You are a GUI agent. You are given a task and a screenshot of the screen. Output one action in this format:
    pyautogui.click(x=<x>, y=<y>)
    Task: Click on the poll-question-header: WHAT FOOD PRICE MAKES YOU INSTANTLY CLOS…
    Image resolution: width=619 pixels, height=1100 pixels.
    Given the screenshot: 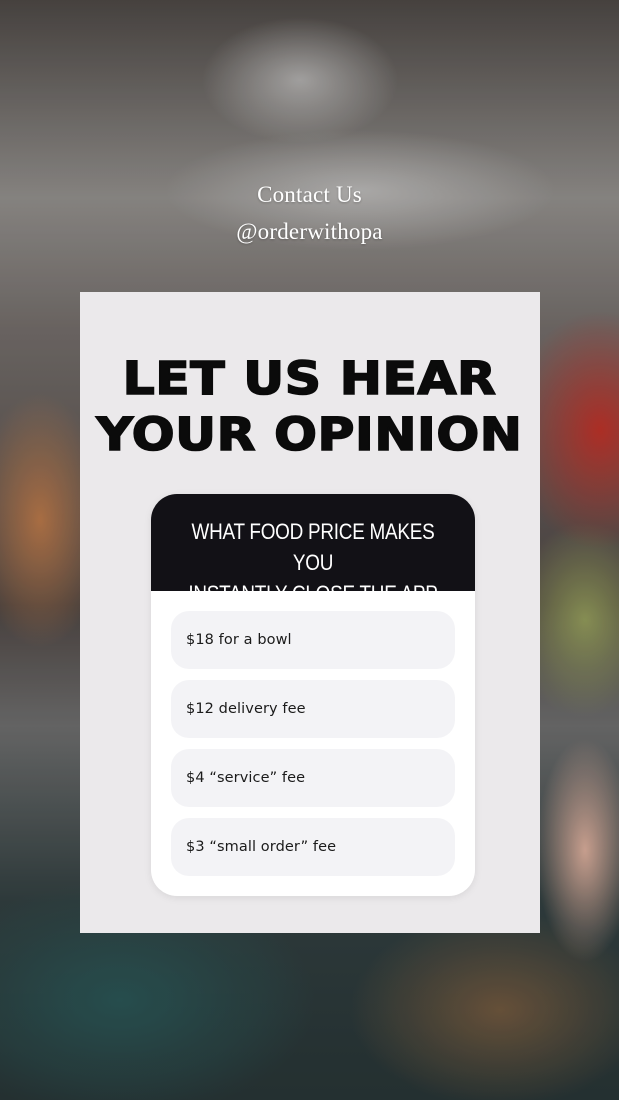 What is the action you would take?
    pyautogui.click(x=313, y=550)
    